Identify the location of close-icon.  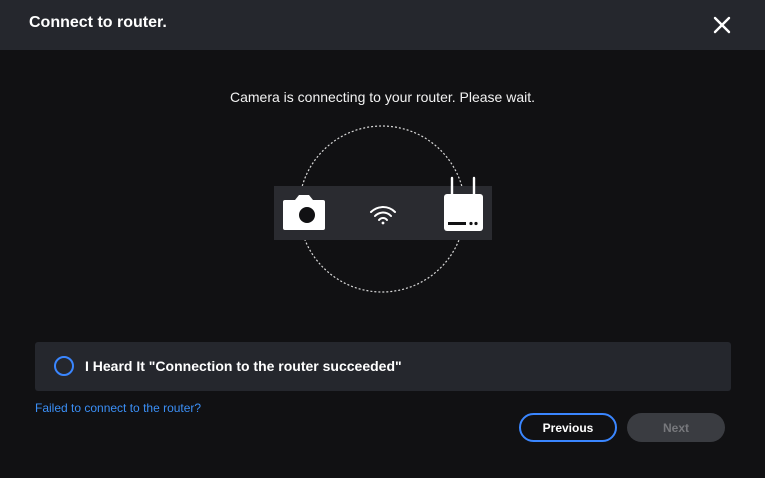
(722, 25).